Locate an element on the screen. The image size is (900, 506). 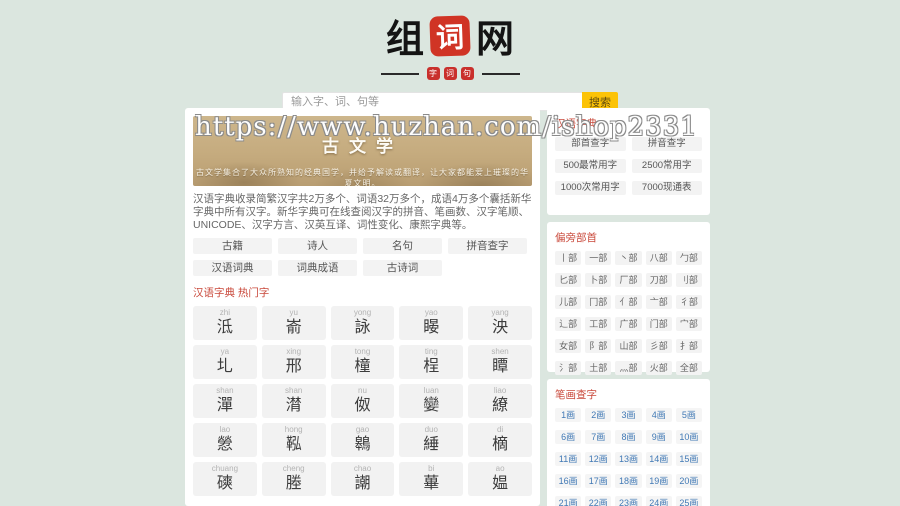
stroke-button: 14画 is located at coordinates (658, 459).